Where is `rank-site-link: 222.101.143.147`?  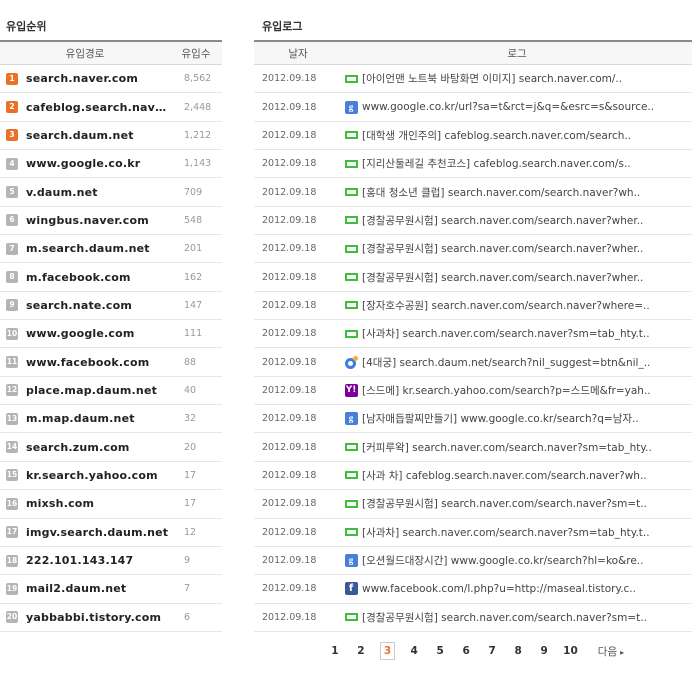 rank-site-link: 222.101.143.147 is located at coordinates (98, 560).